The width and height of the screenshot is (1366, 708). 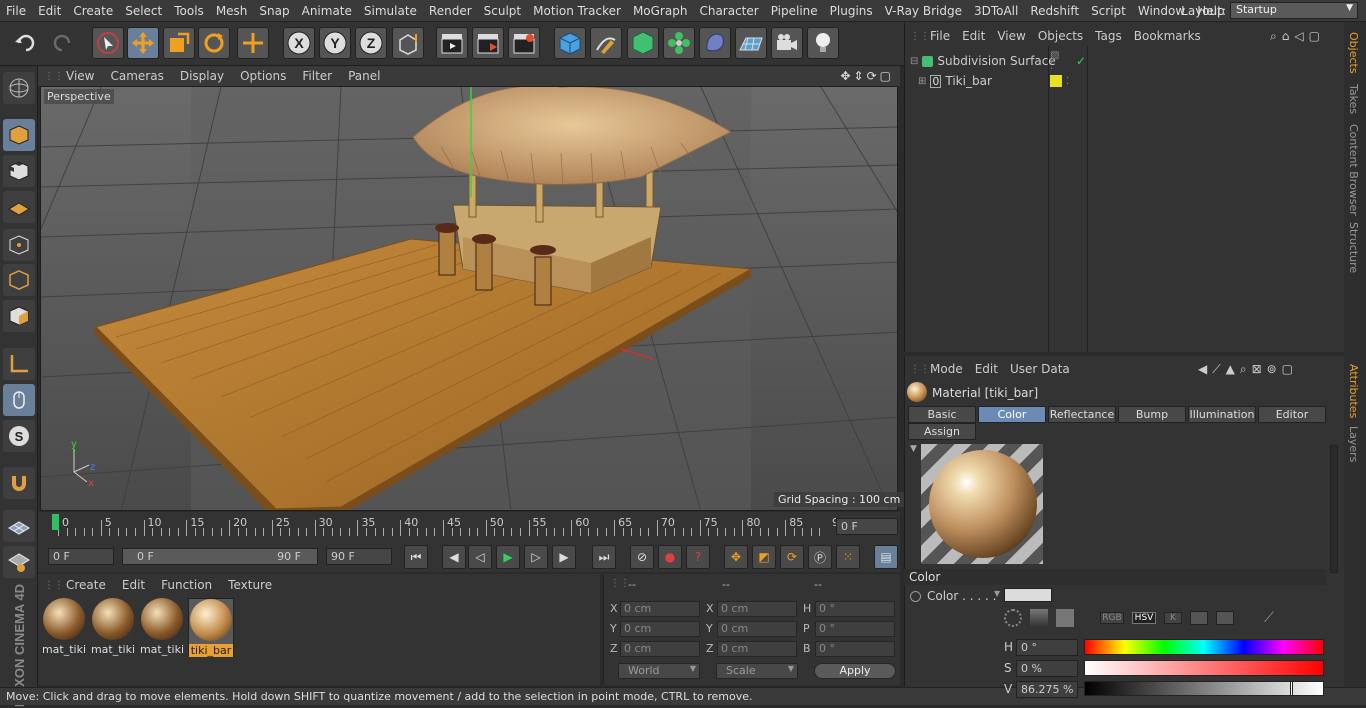 I want to click on material-swatch: mat_tiki, so click(x=64, y=627).